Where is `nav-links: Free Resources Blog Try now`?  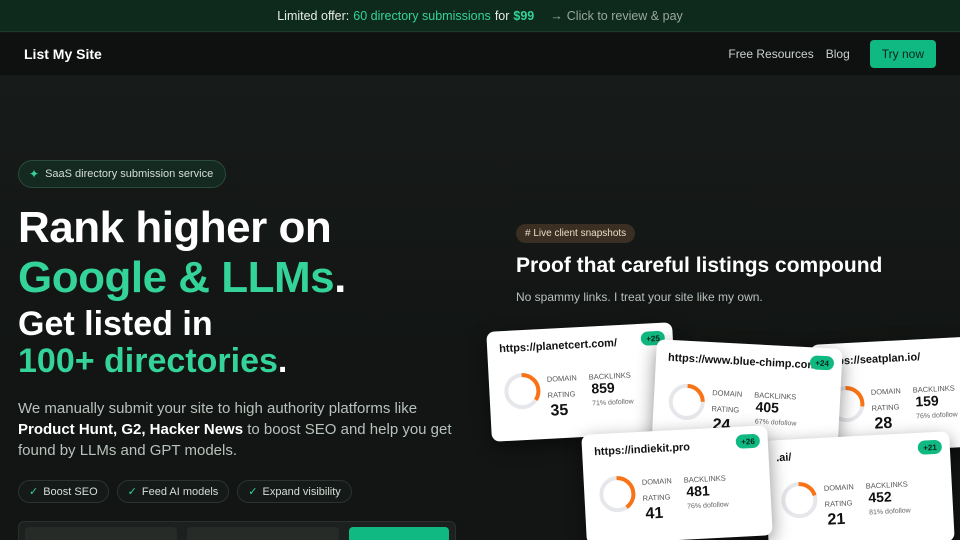 nav-links: Free Resources Blog Try now is located at coordinates (832, 54).